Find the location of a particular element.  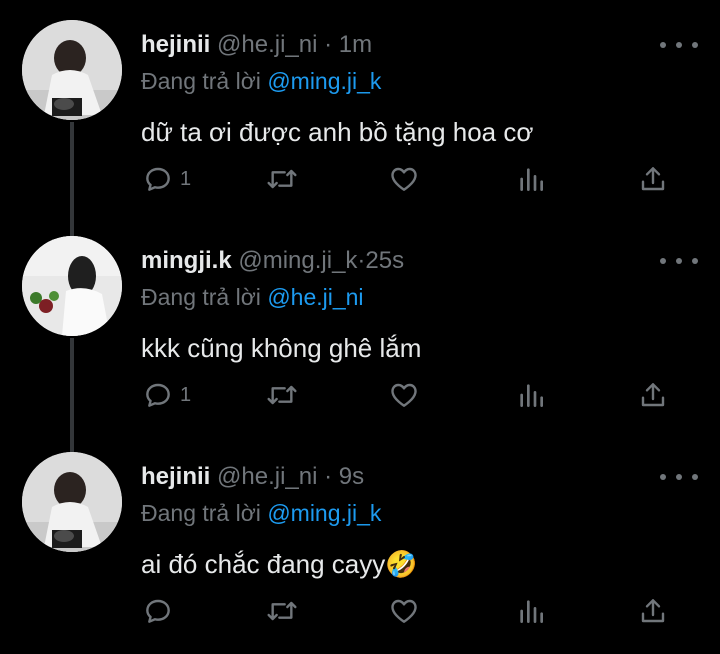

tweet-text: ai đó chắc đang cayy🤣 is located at coordinates (279, 564).